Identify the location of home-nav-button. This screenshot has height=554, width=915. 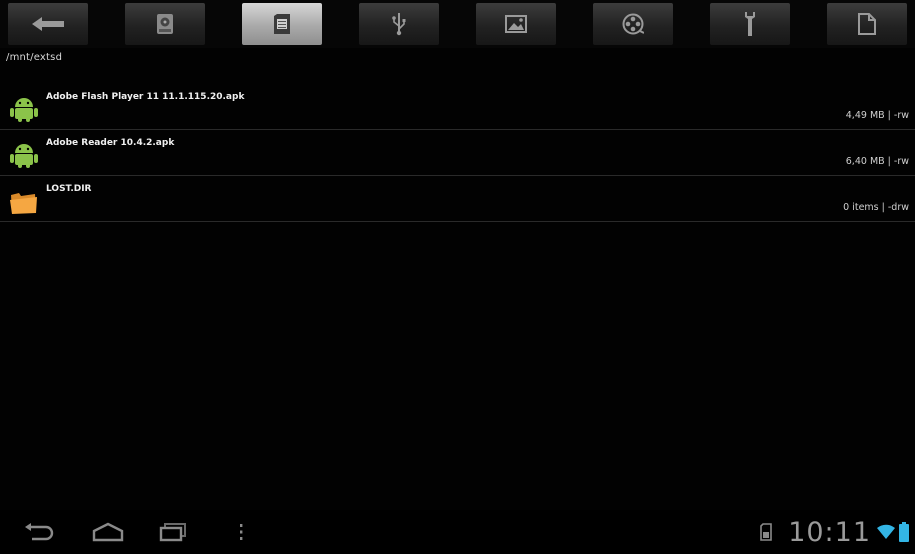
(108, 532).